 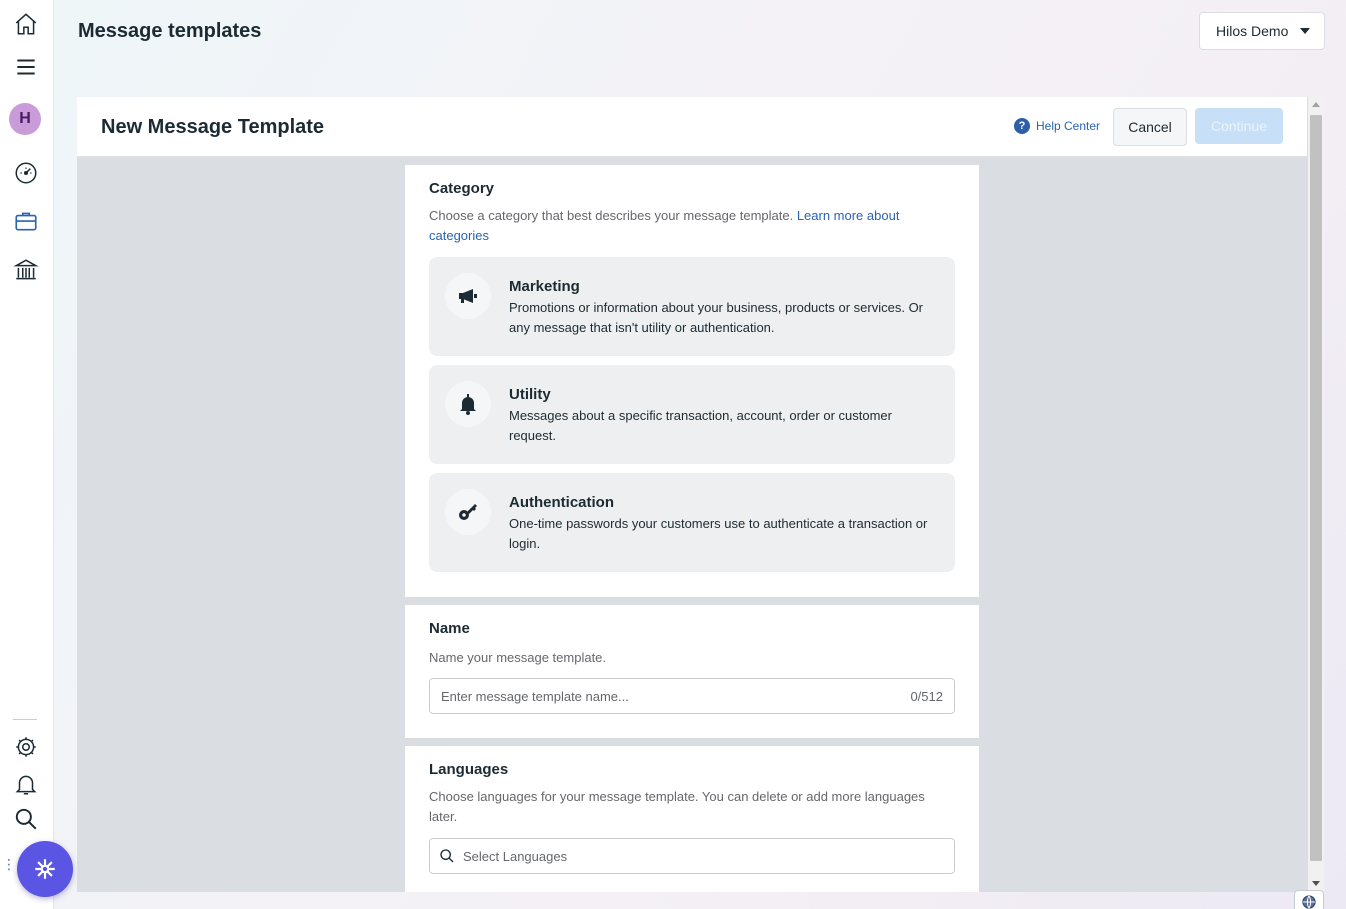 I want to click on scrollbar, so click(x=1316, y=494).